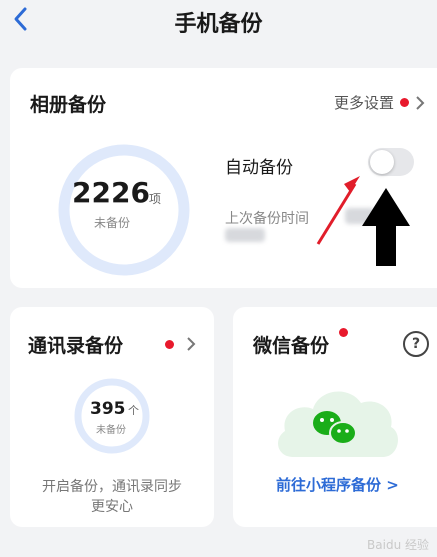 Image resolution: width=437 pixels, height=557 pixels. What do you see at coordinates (291, 346) in the screenshot?
I see `wechat-backup-title: 微信备份` at bounding box center [291, 346].